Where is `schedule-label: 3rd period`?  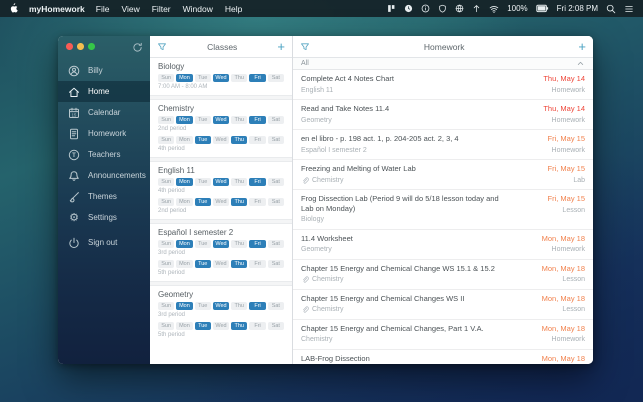 schedule-label: 3rd period is located at coordinates (172, 253).